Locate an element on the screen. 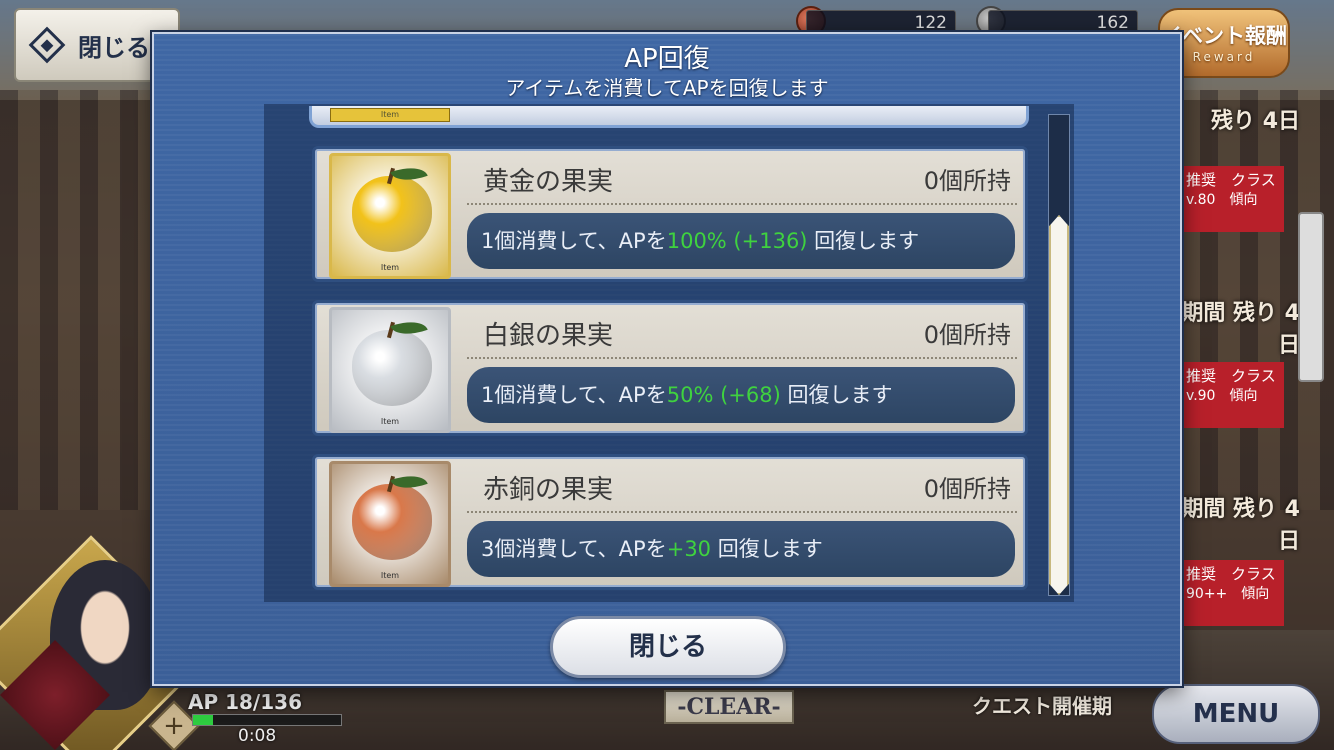 This screenshot has width=1334, height=750. close-button: 閉じる is located at coordinates (668, 647).